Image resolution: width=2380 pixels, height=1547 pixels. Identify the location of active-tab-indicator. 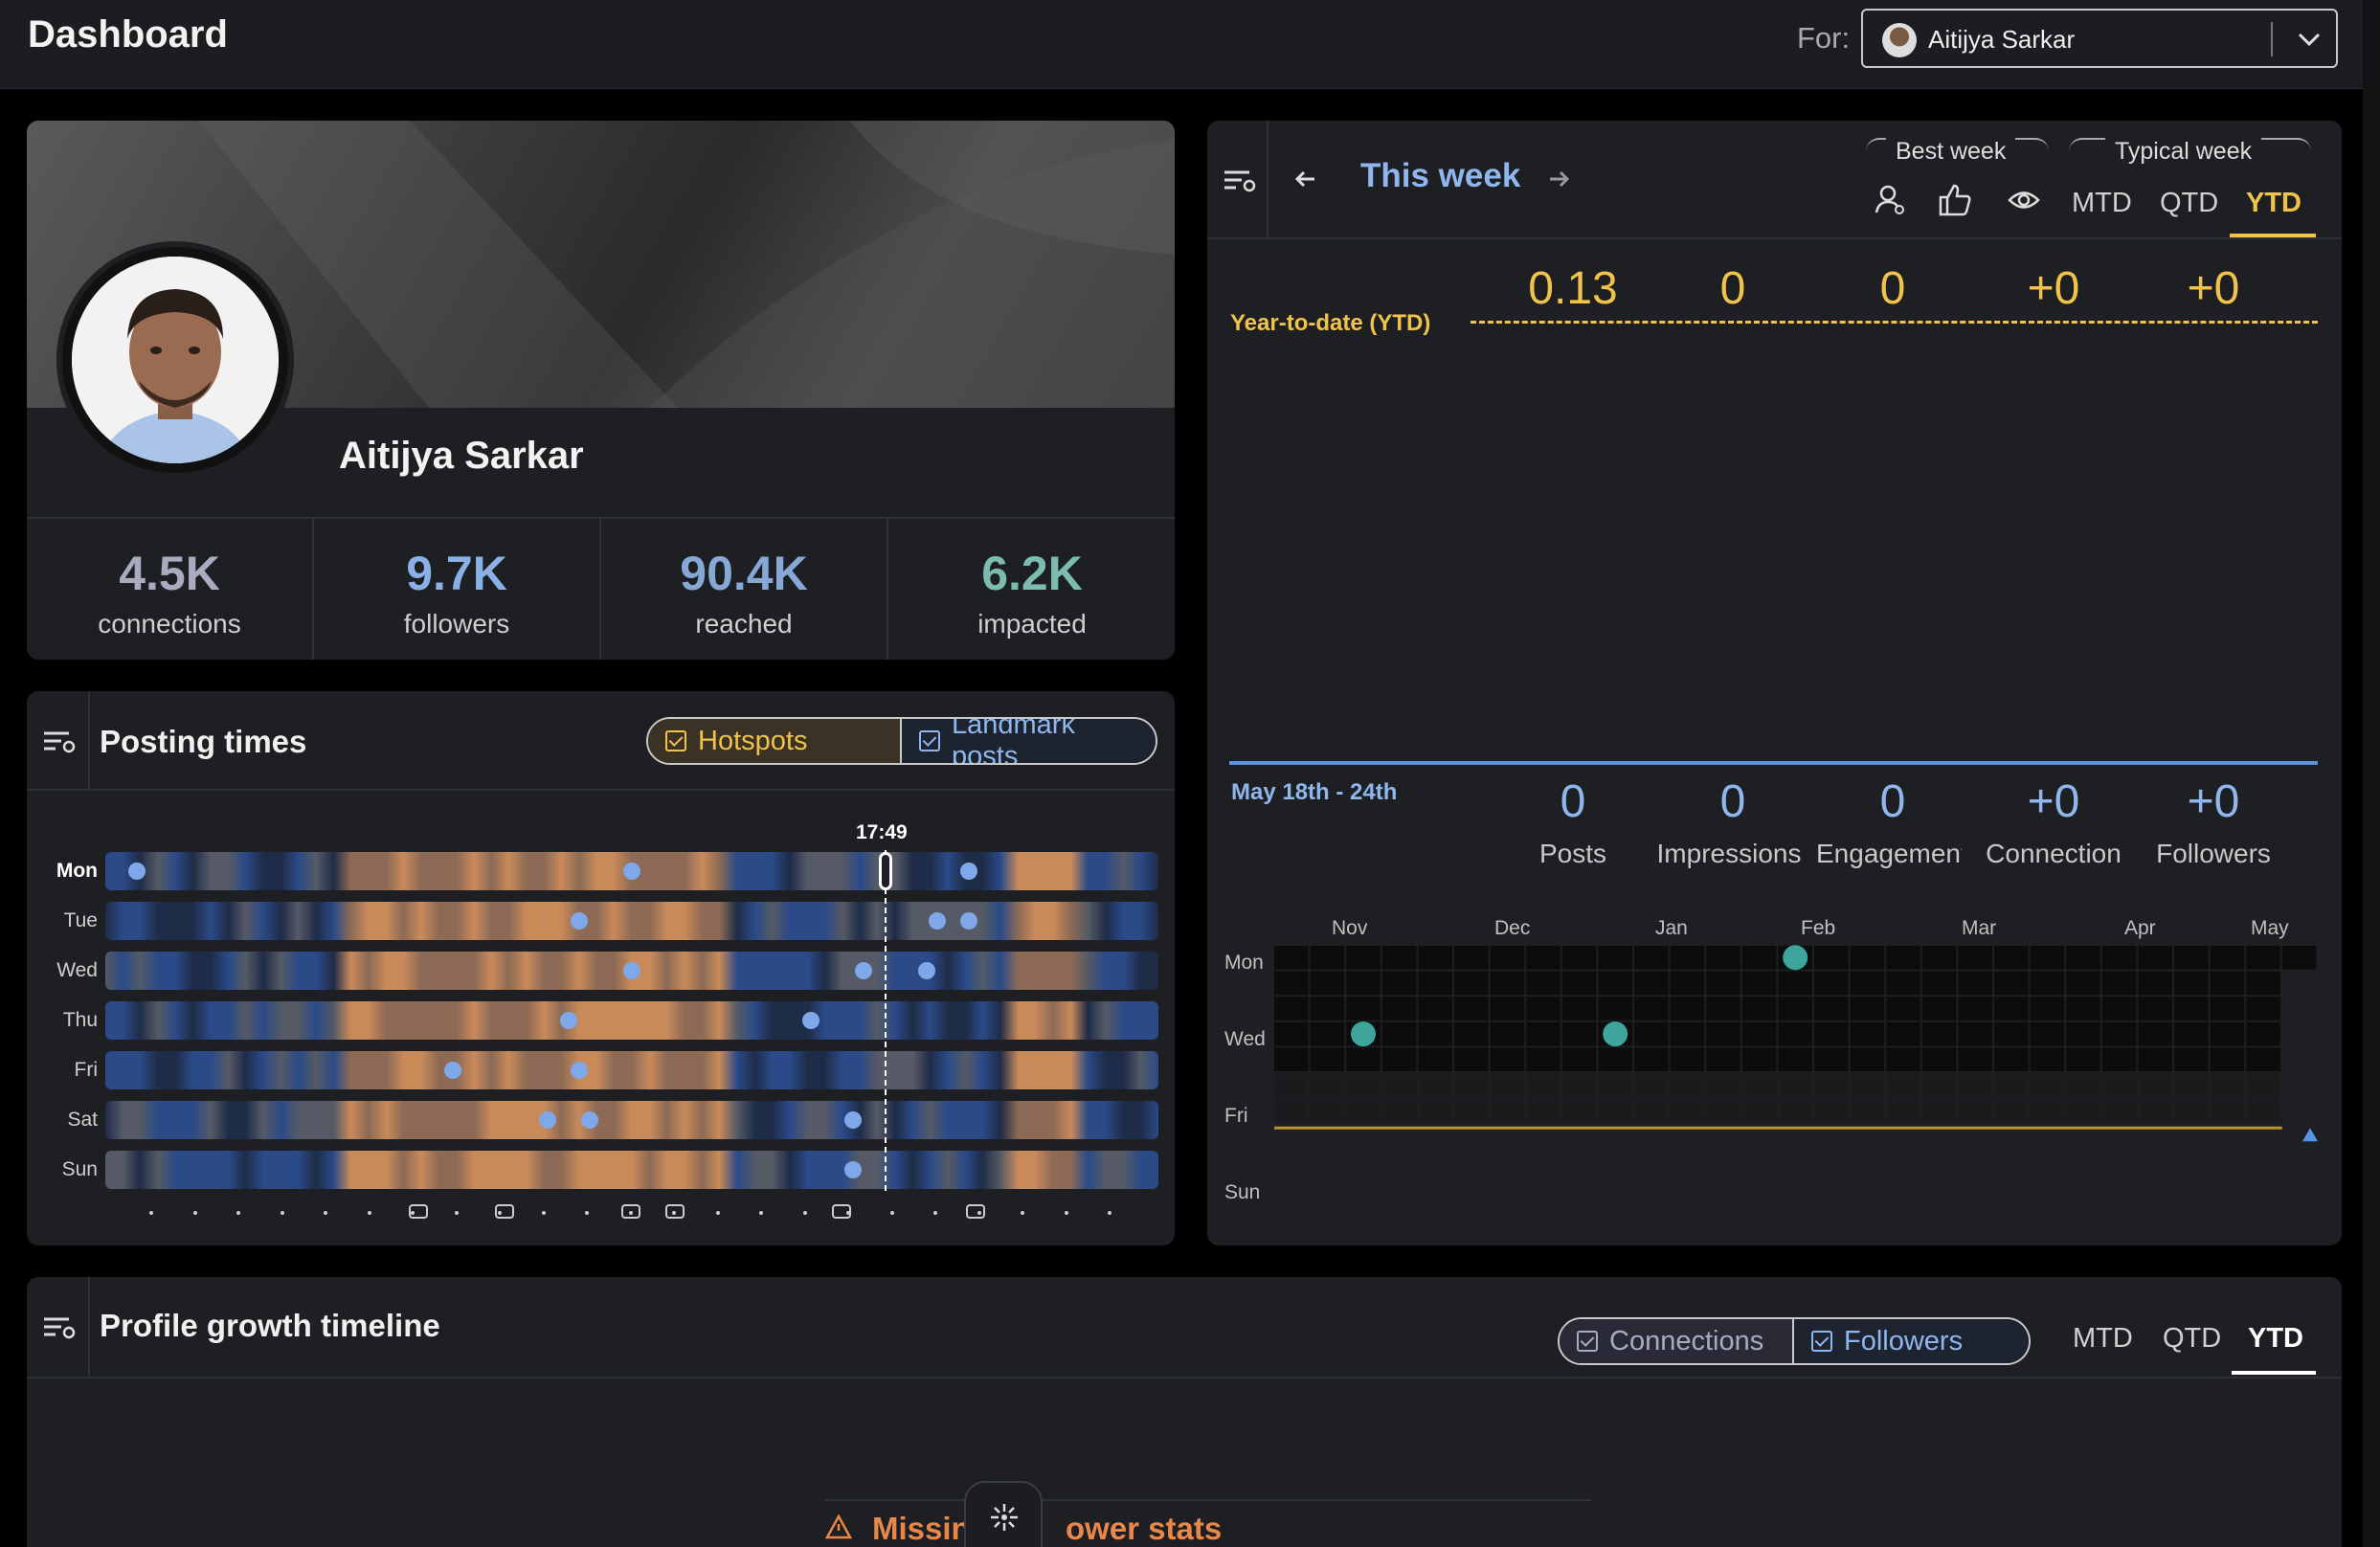
(2274, 1373).